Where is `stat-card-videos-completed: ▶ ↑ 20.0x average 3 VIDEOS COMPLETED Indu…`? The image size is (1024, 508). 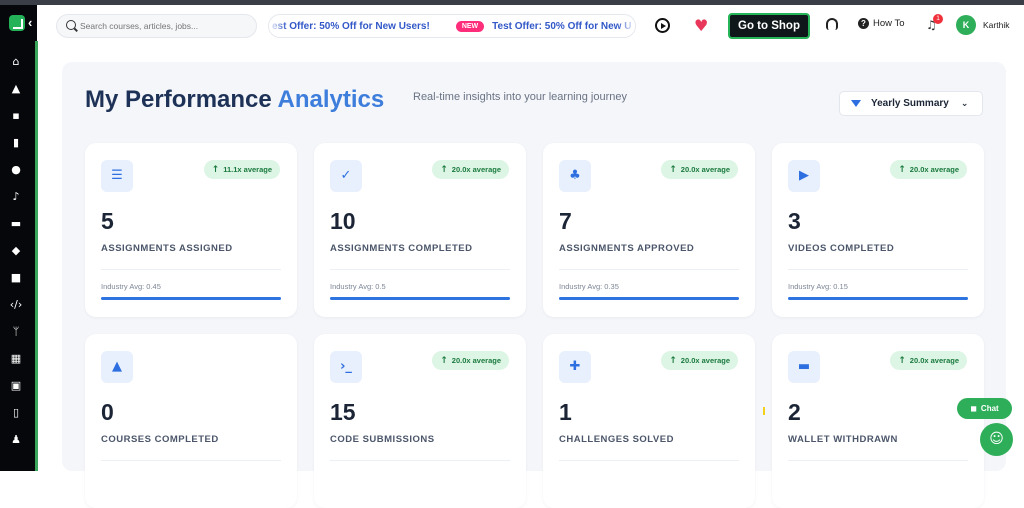 stat-card-videos-completed: ▶ ↑ 20.0x average 3 VIDEOS COMPLETED Indu… is located at coordinates (878, 230).